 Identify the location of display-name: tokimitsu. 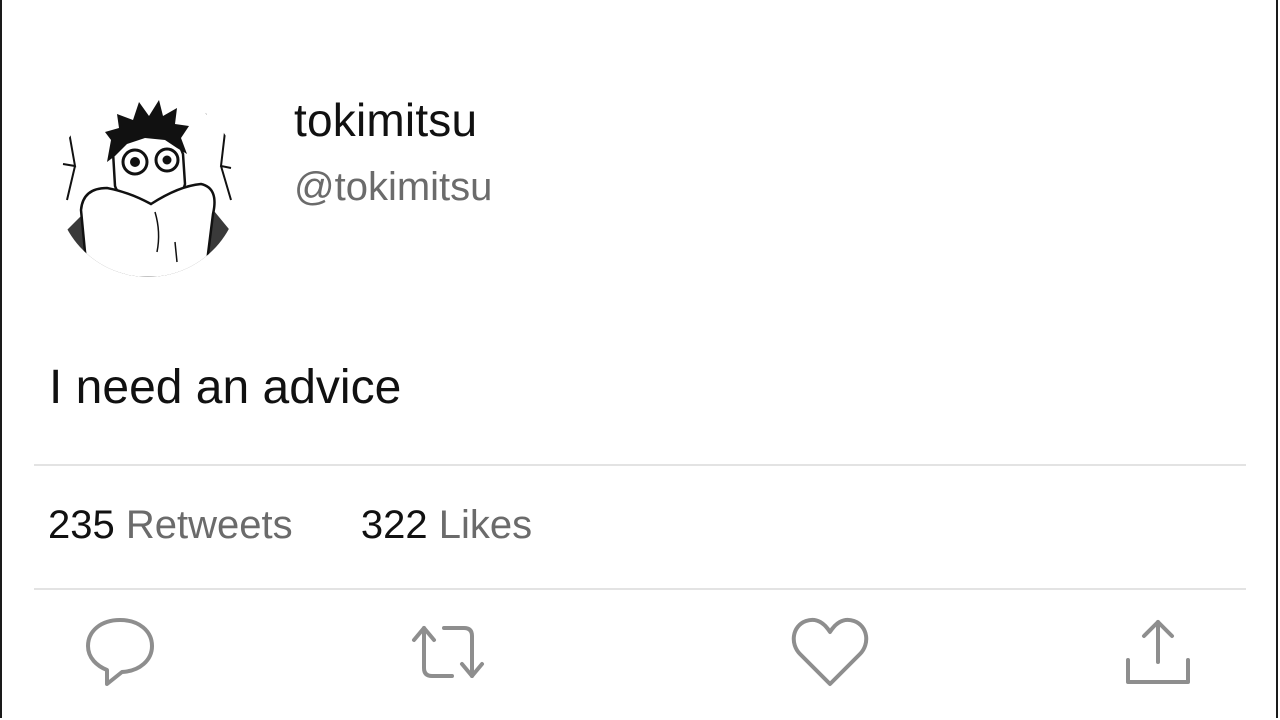
(385, 120).